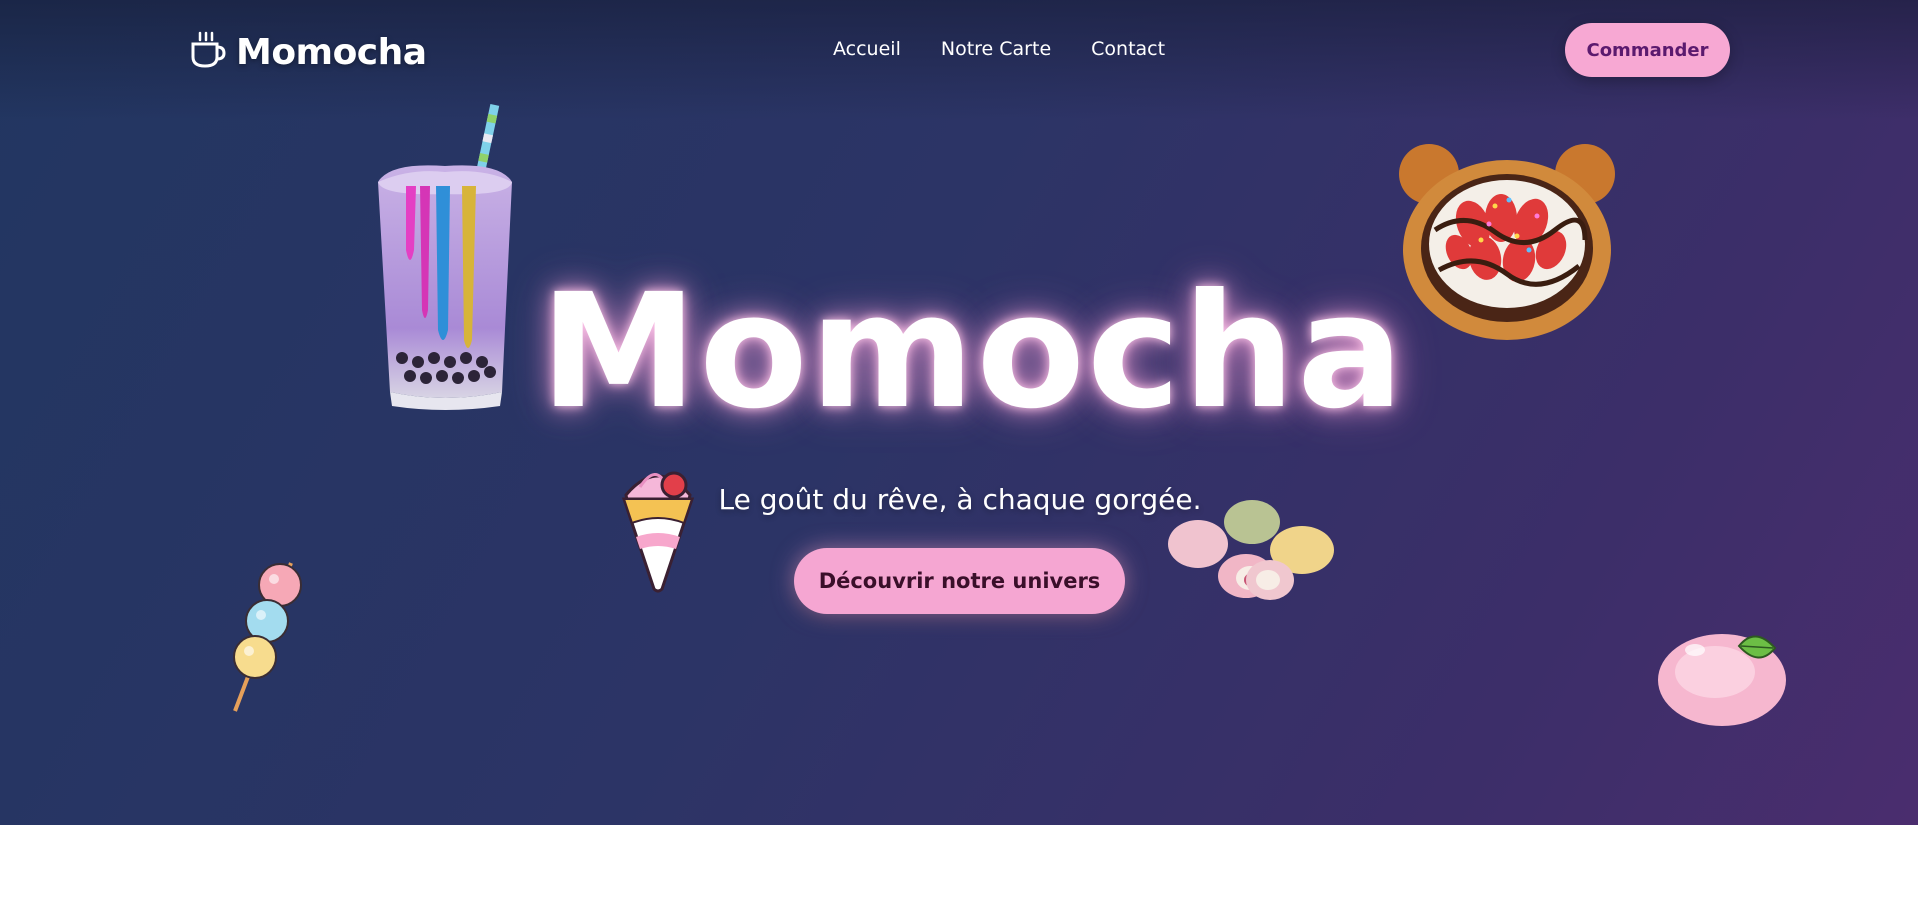 This screenshot has height=915, width=1918. I want to click on bear-waffle-icon, so click(1507, 242).